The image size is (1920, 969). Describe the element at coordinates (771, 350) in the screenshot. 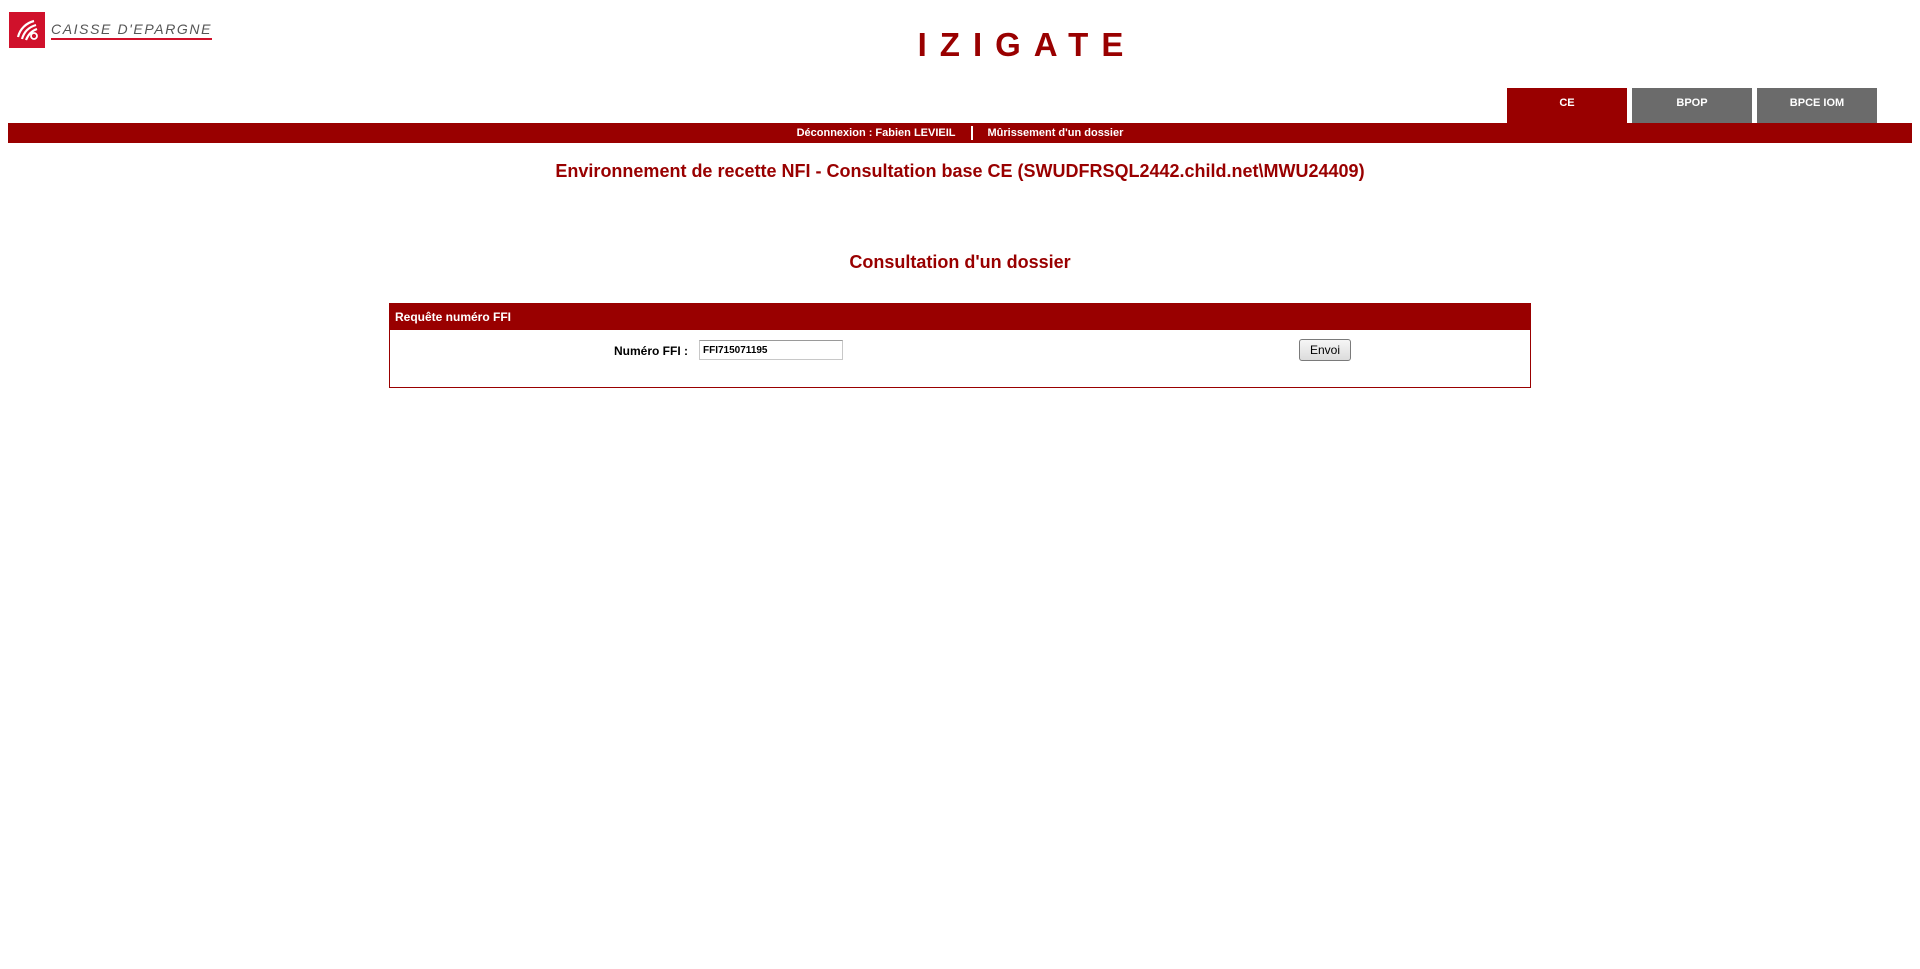

I see `ffi-number-input` at that location.